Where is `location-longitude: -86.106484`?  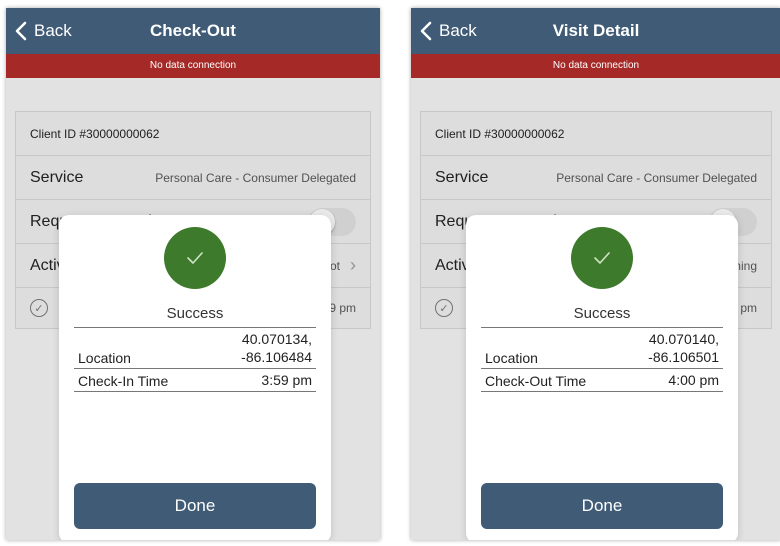 location-longitude: -86.106484 is located at coordinates (276, 357).